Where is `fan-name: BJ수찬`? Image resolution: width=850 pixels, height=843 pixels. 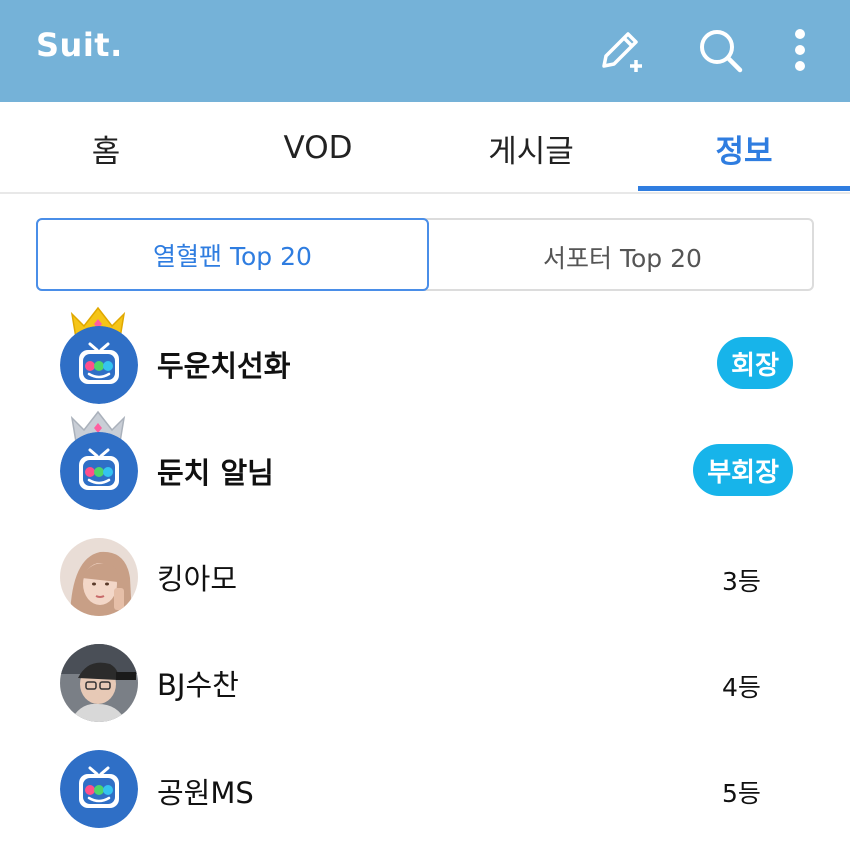
fan-name: BJ수찬 is located at coordinates (198, 685).